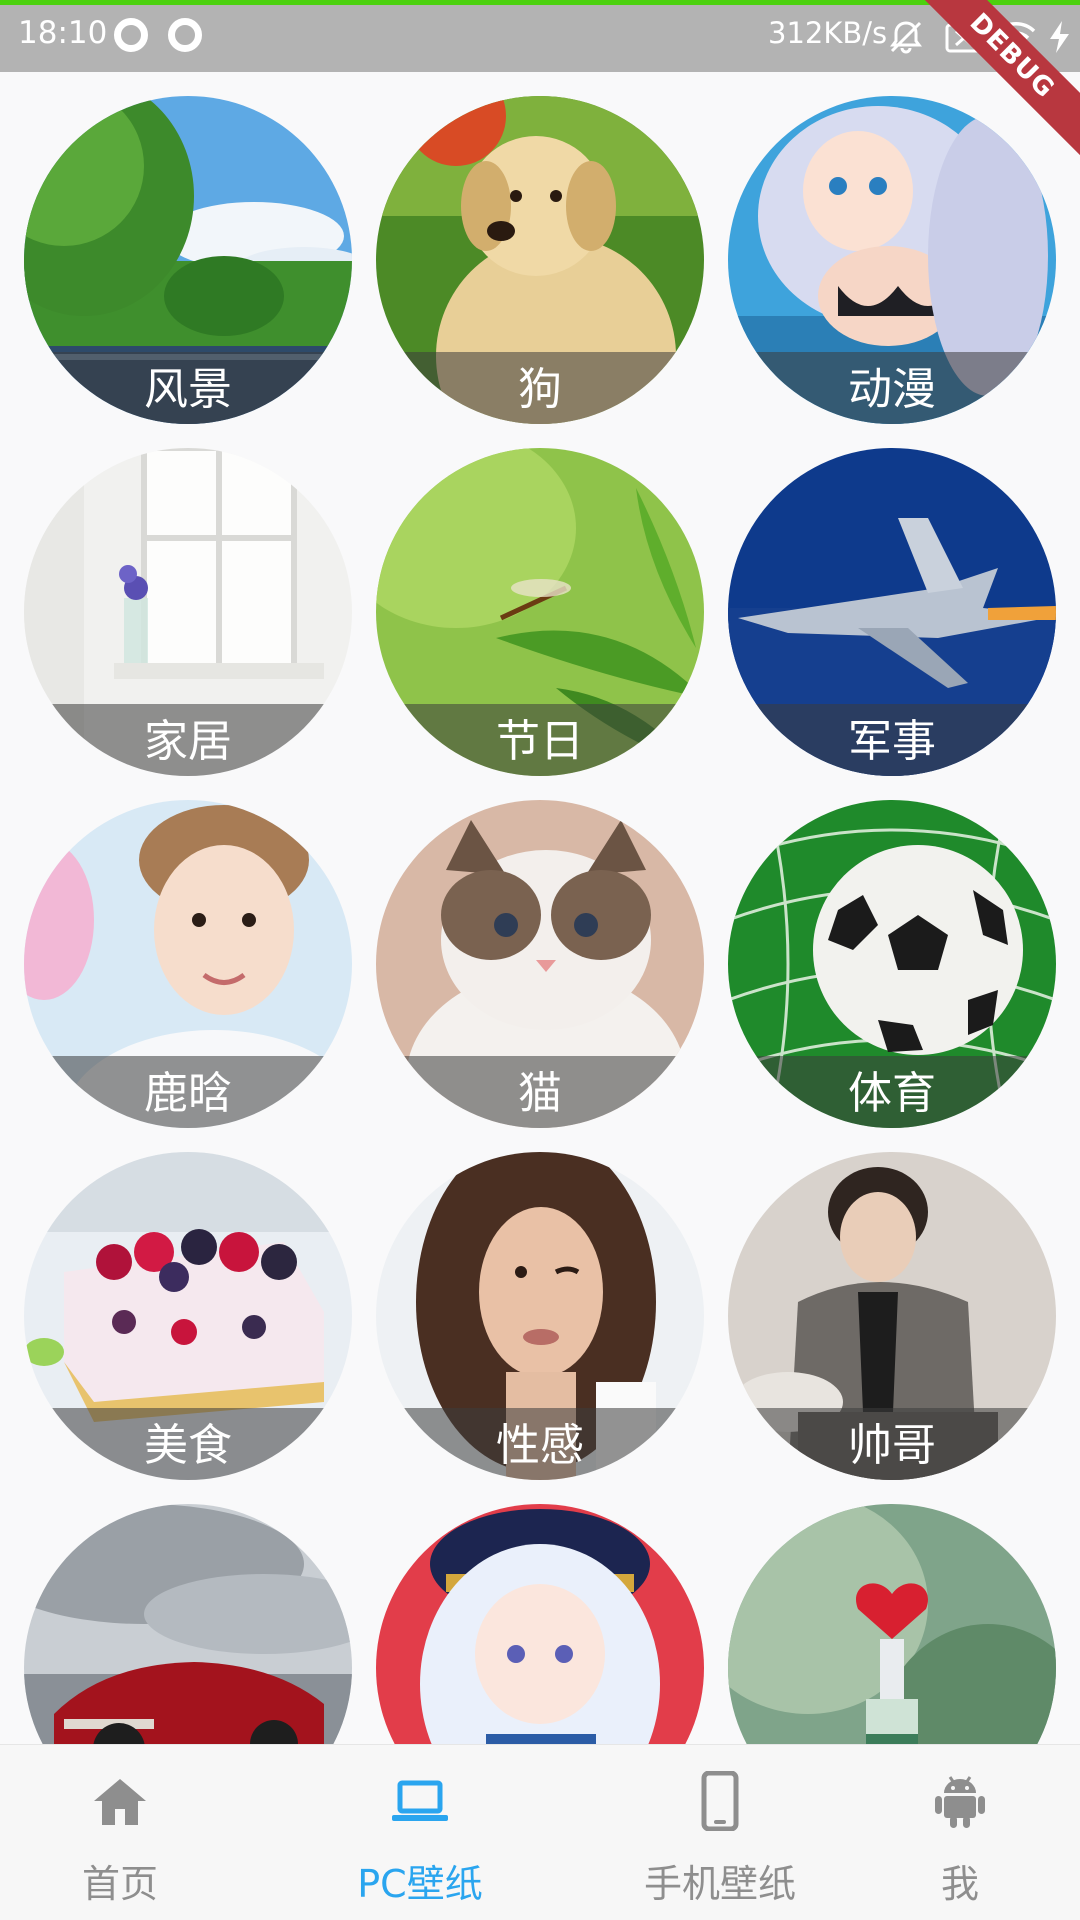 The image size is (1080, 1920). What do you see at coordinates (892, 260) in the screenshot?
I see `category-tile-anime: 动漫` at bounding box center [892, 260].